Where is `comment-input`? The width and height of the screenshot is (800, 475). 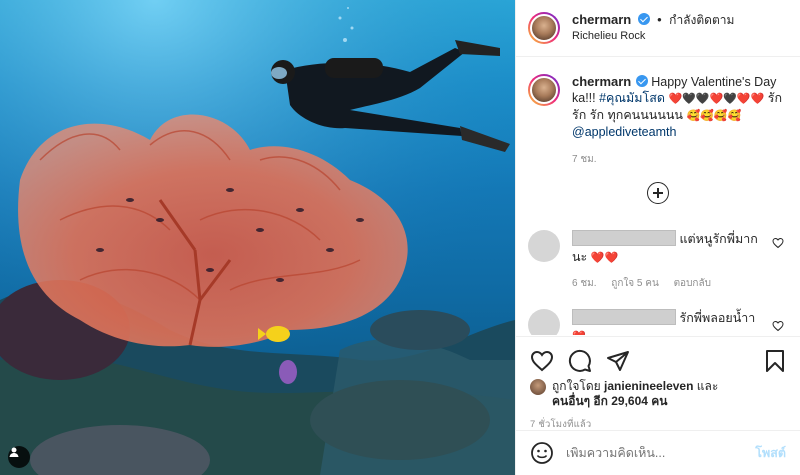 comment-input is located at coordinates (661, 453).